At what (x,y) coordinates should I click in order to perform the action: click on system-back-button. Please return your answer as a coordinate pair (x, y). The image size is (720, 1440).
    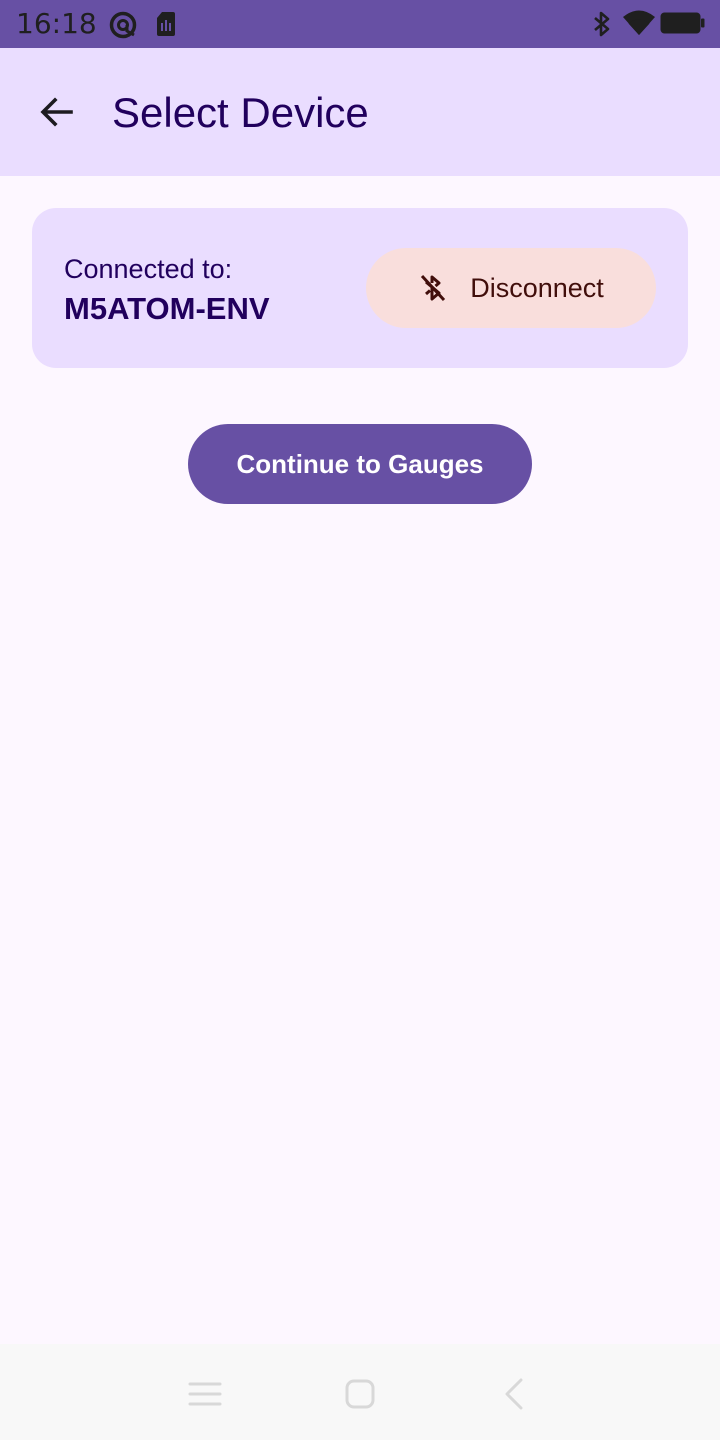
    Looking at the image, I should click on (514, 1394).